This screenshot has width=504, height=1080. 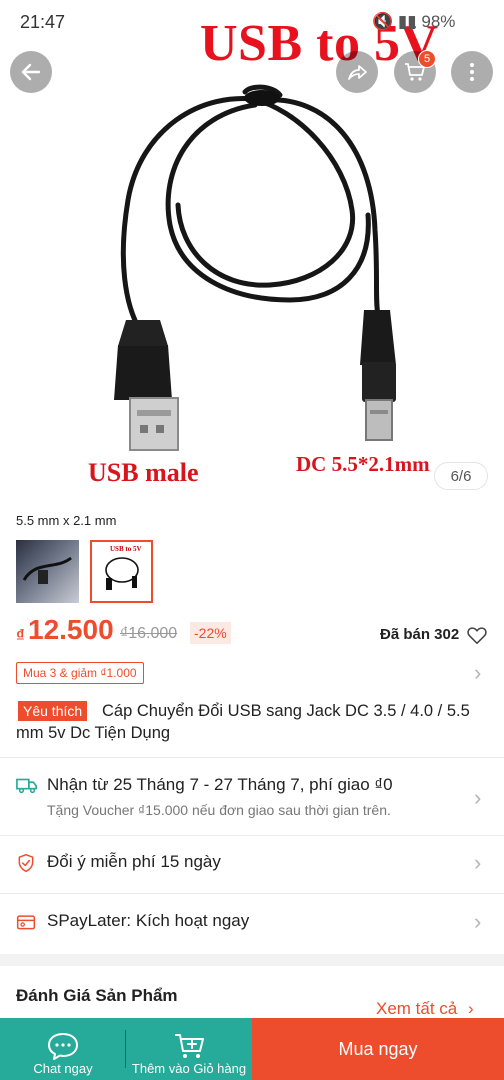 I want to click on discount-badge: -22%, so click(x=210, y=633).